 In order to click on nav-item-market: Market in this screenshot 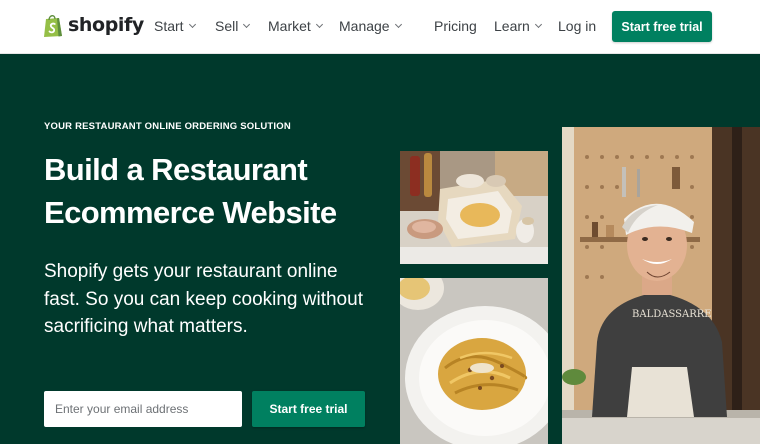, I will do `click(295, 26)`.